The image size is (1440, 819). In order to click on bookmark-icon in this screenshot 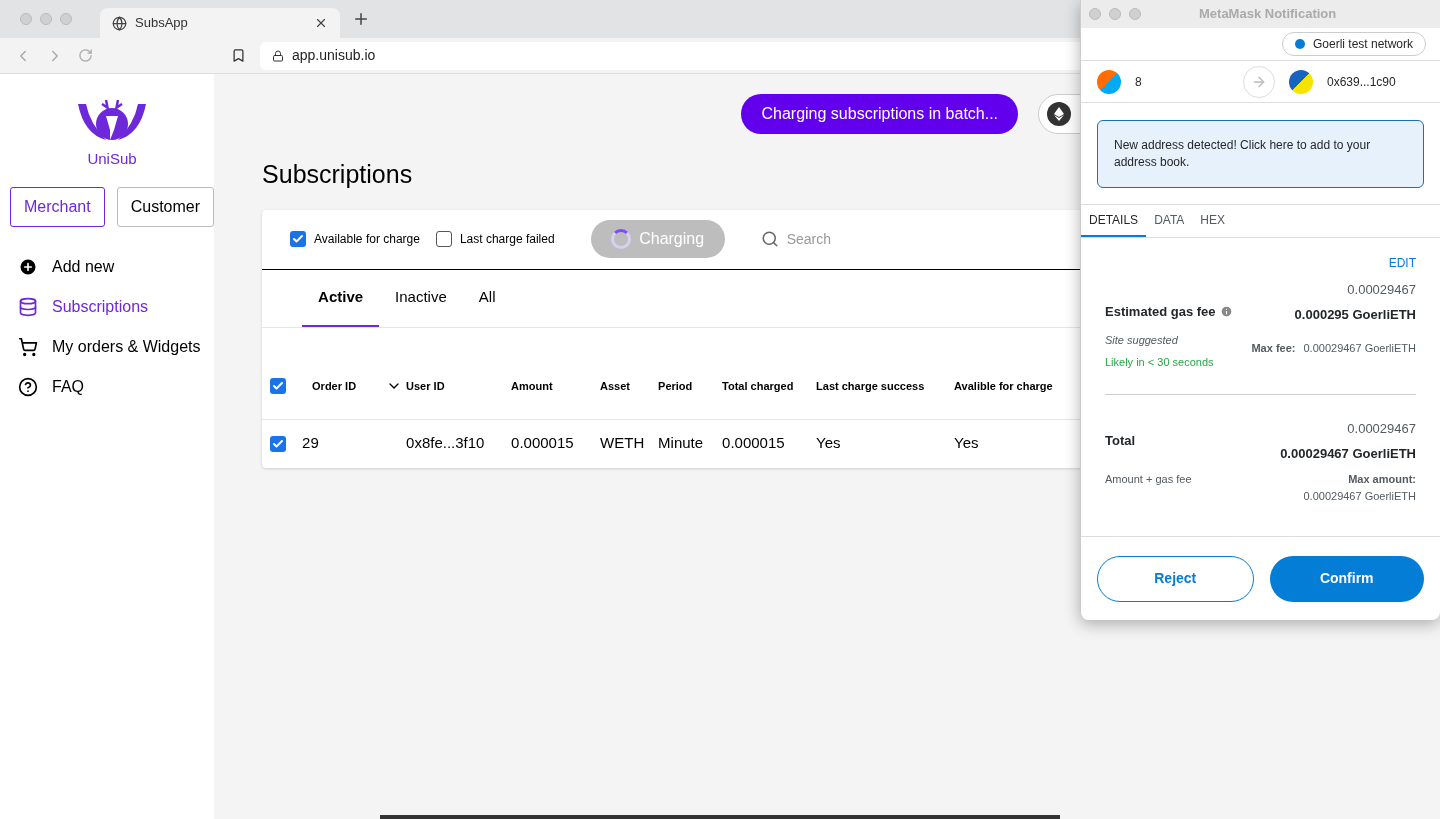, I will do `click(238, 55)`.